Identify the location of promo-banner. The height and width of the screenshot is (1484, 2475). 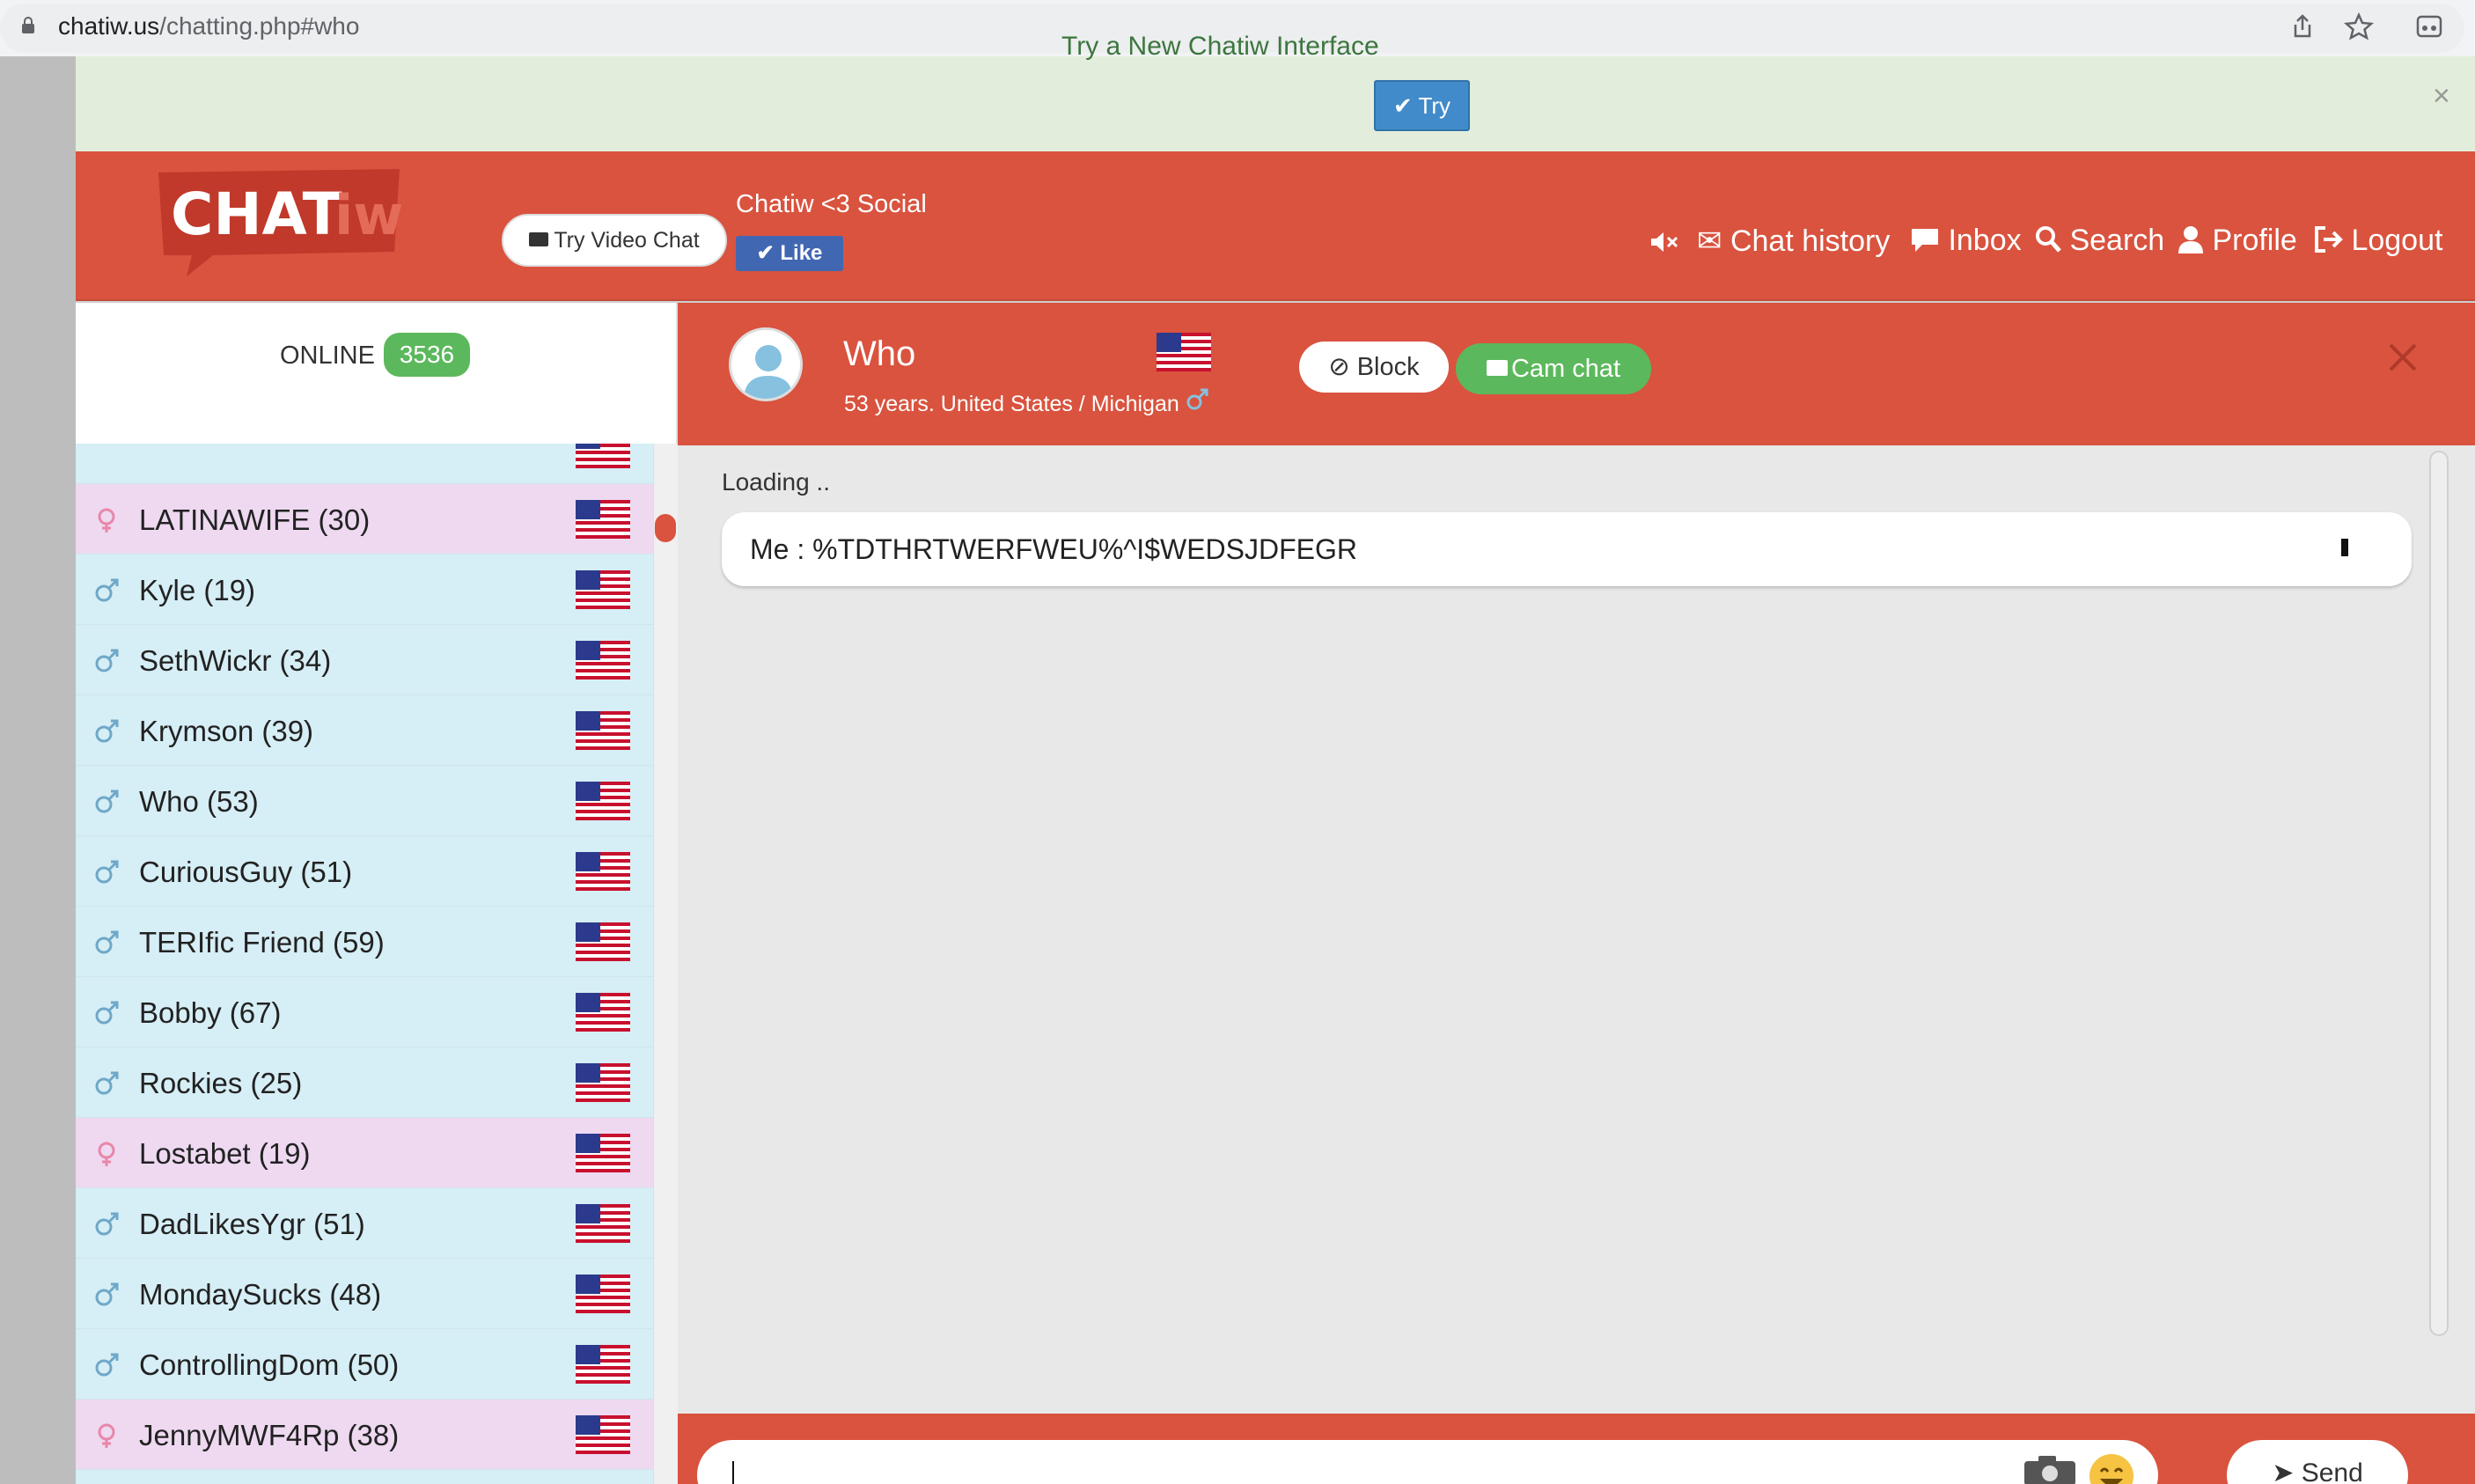
(1275, 103).